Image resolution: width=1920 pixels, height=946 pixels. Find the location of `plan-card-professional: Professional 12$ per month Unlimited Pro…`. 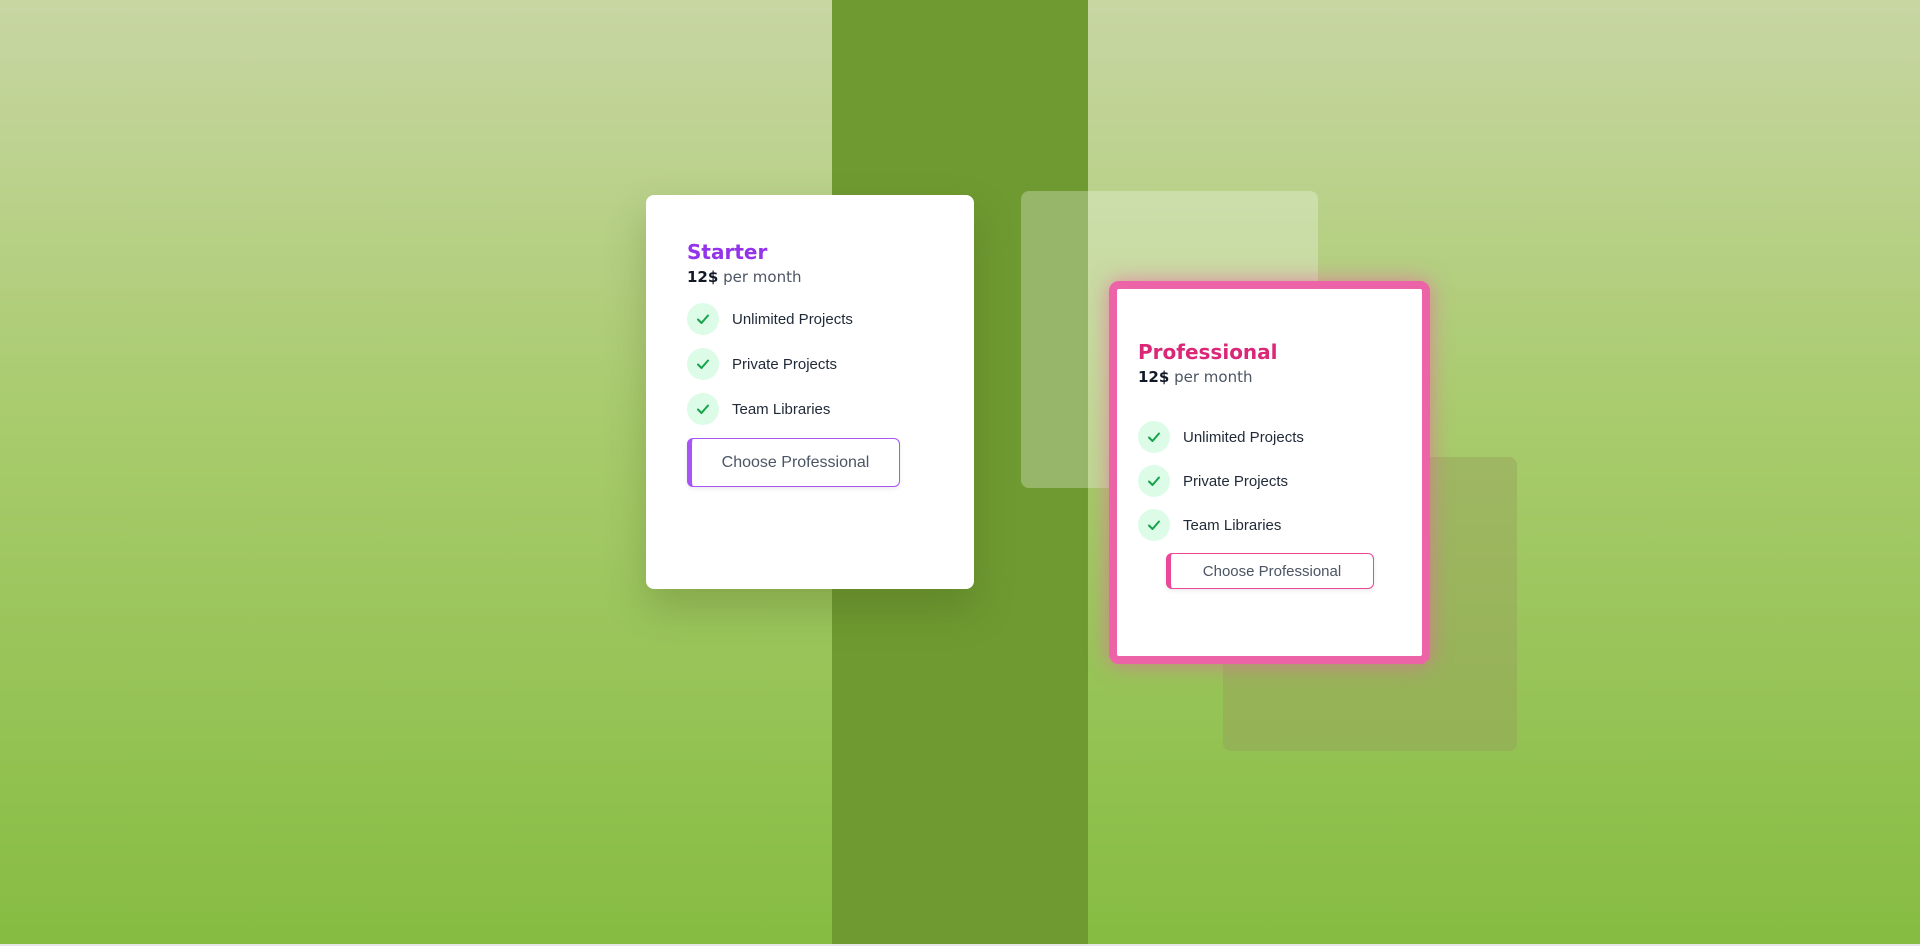

plan-card-professional: Professional 12$ per month Unlimited Pro… is located at coordinates (1269, 472).